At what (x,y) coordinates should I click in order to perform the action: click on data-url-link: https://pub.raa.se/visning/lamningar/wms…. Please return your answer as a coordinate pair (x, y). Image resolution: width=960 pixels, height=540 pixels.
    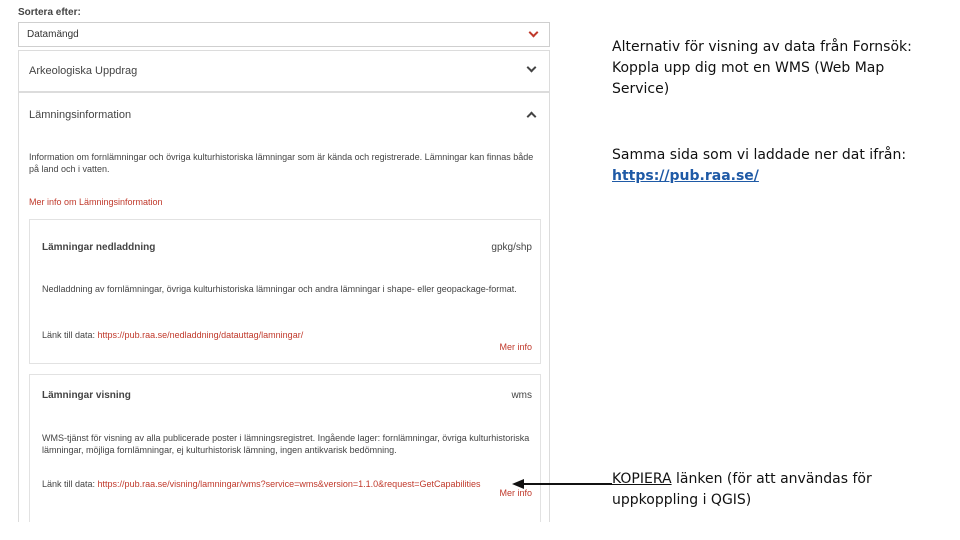
    Looking at the image, I should click on (289, 484).